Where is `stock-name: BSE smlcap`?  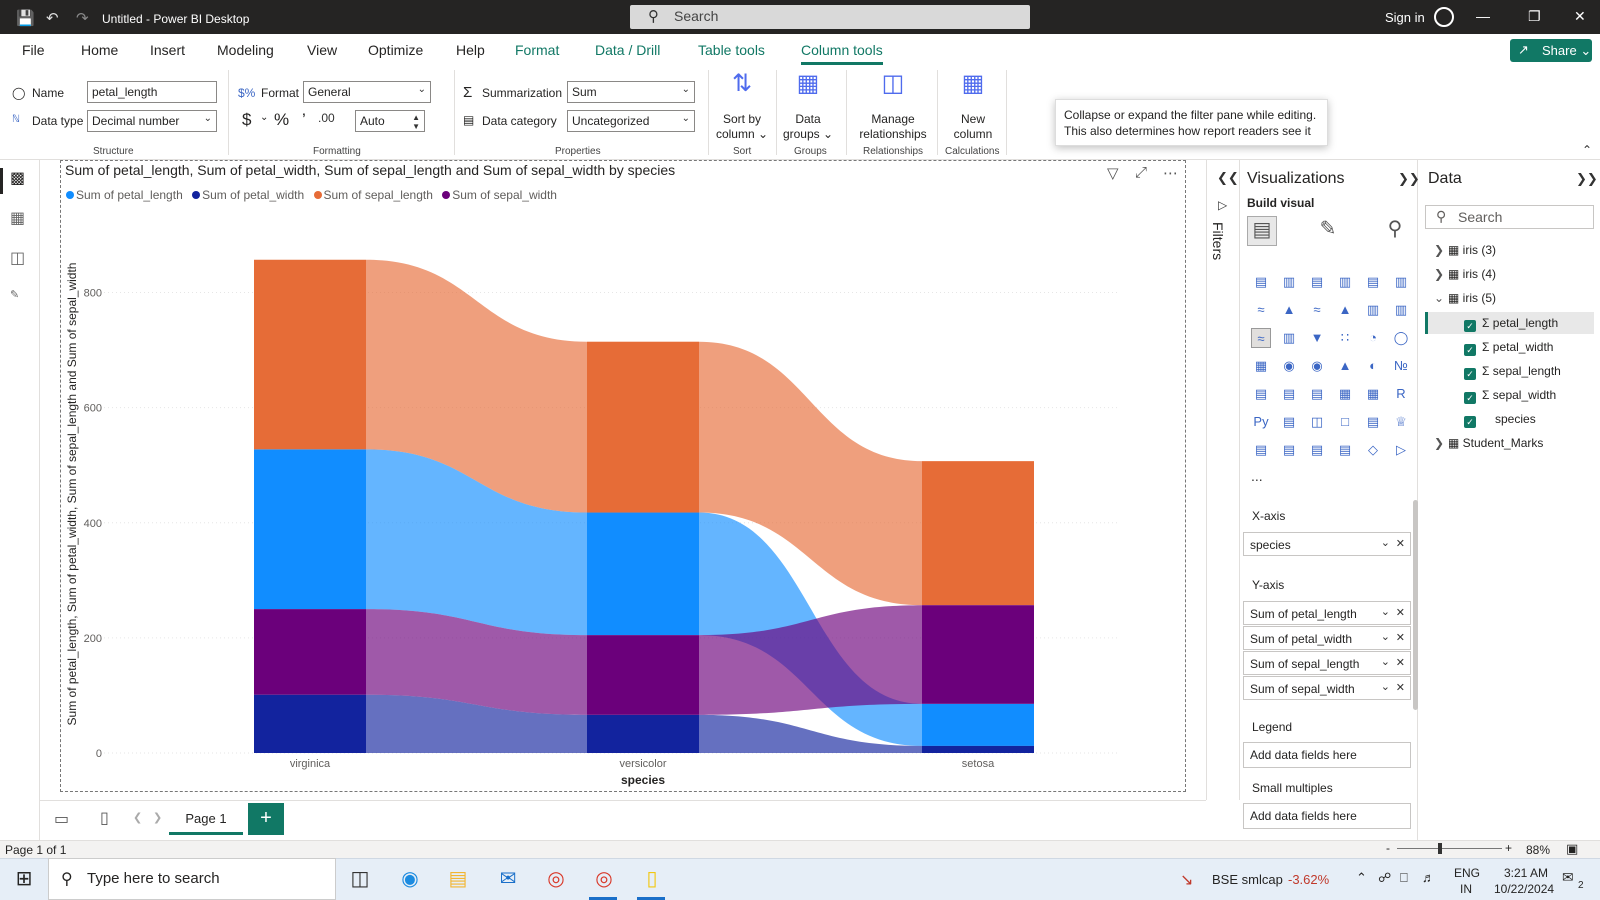
stock-name: BSE smlcap is located at coordinates (1247, 879).